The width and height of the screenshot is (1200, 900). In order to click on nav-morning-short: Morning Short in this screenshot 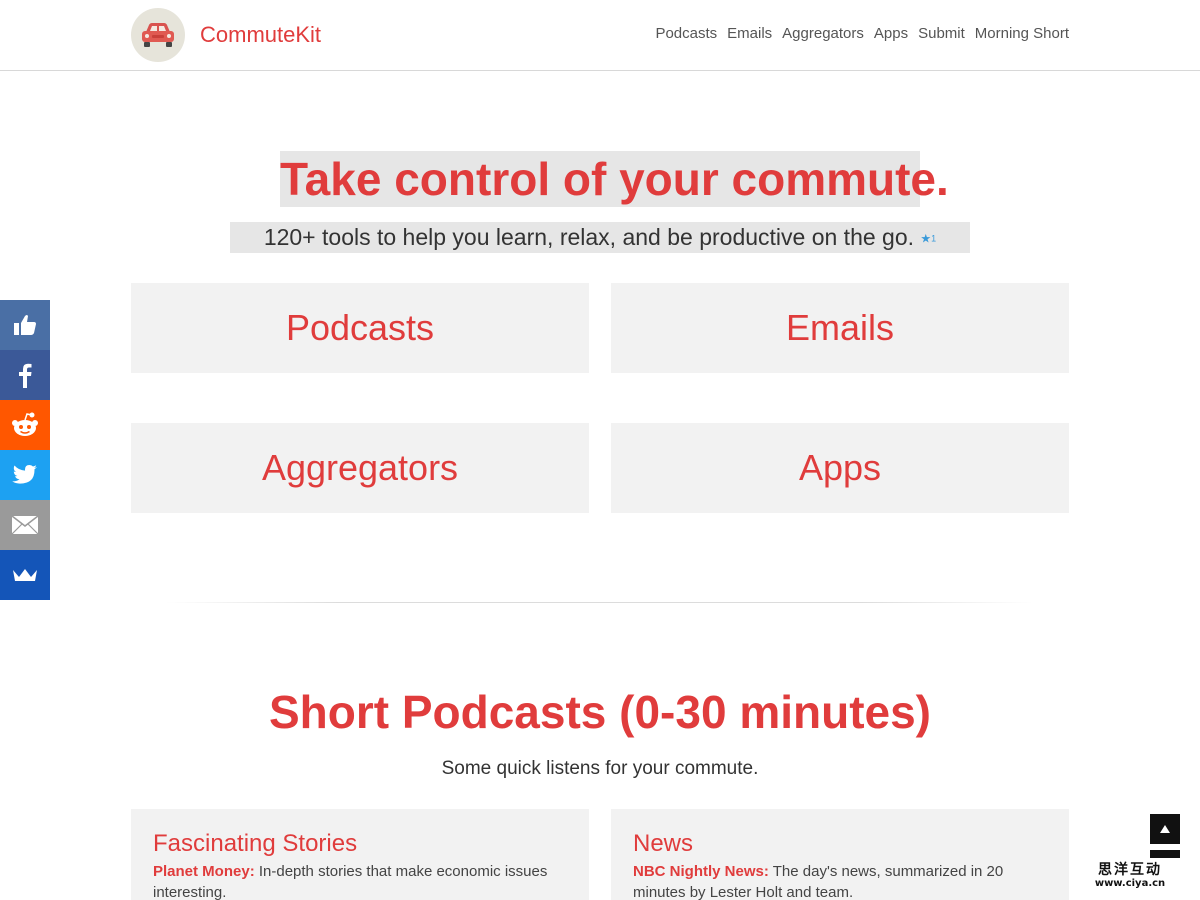, I will do `click(1022, 33)`.